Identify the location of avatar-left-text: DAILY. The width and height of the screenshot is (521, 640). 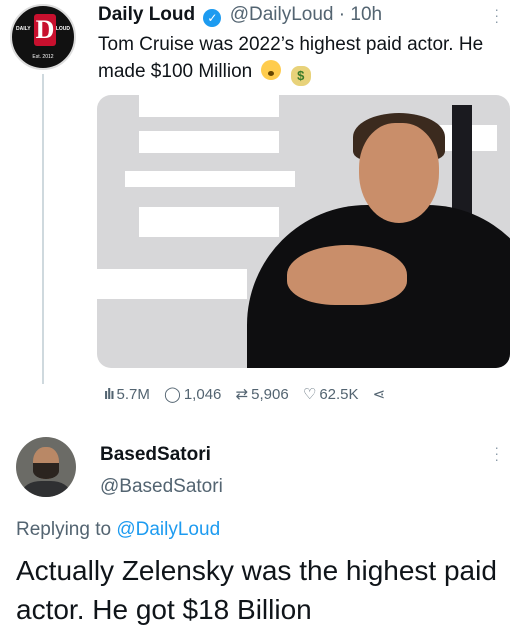
(23, 29).